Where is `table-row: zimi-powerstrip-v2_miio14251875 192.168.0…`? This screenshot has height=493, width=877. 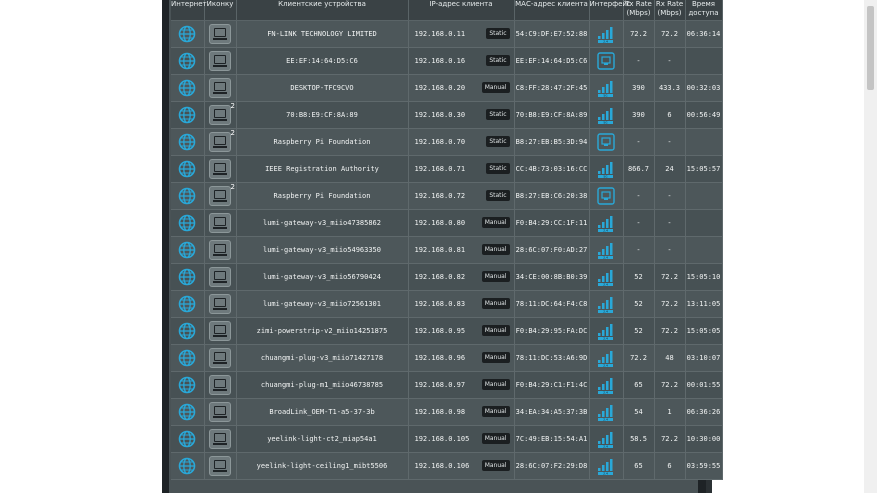
table-row: zimi-powerstrip-v2_miio14251875 192.168.0… is located at coordinates (447, 331).